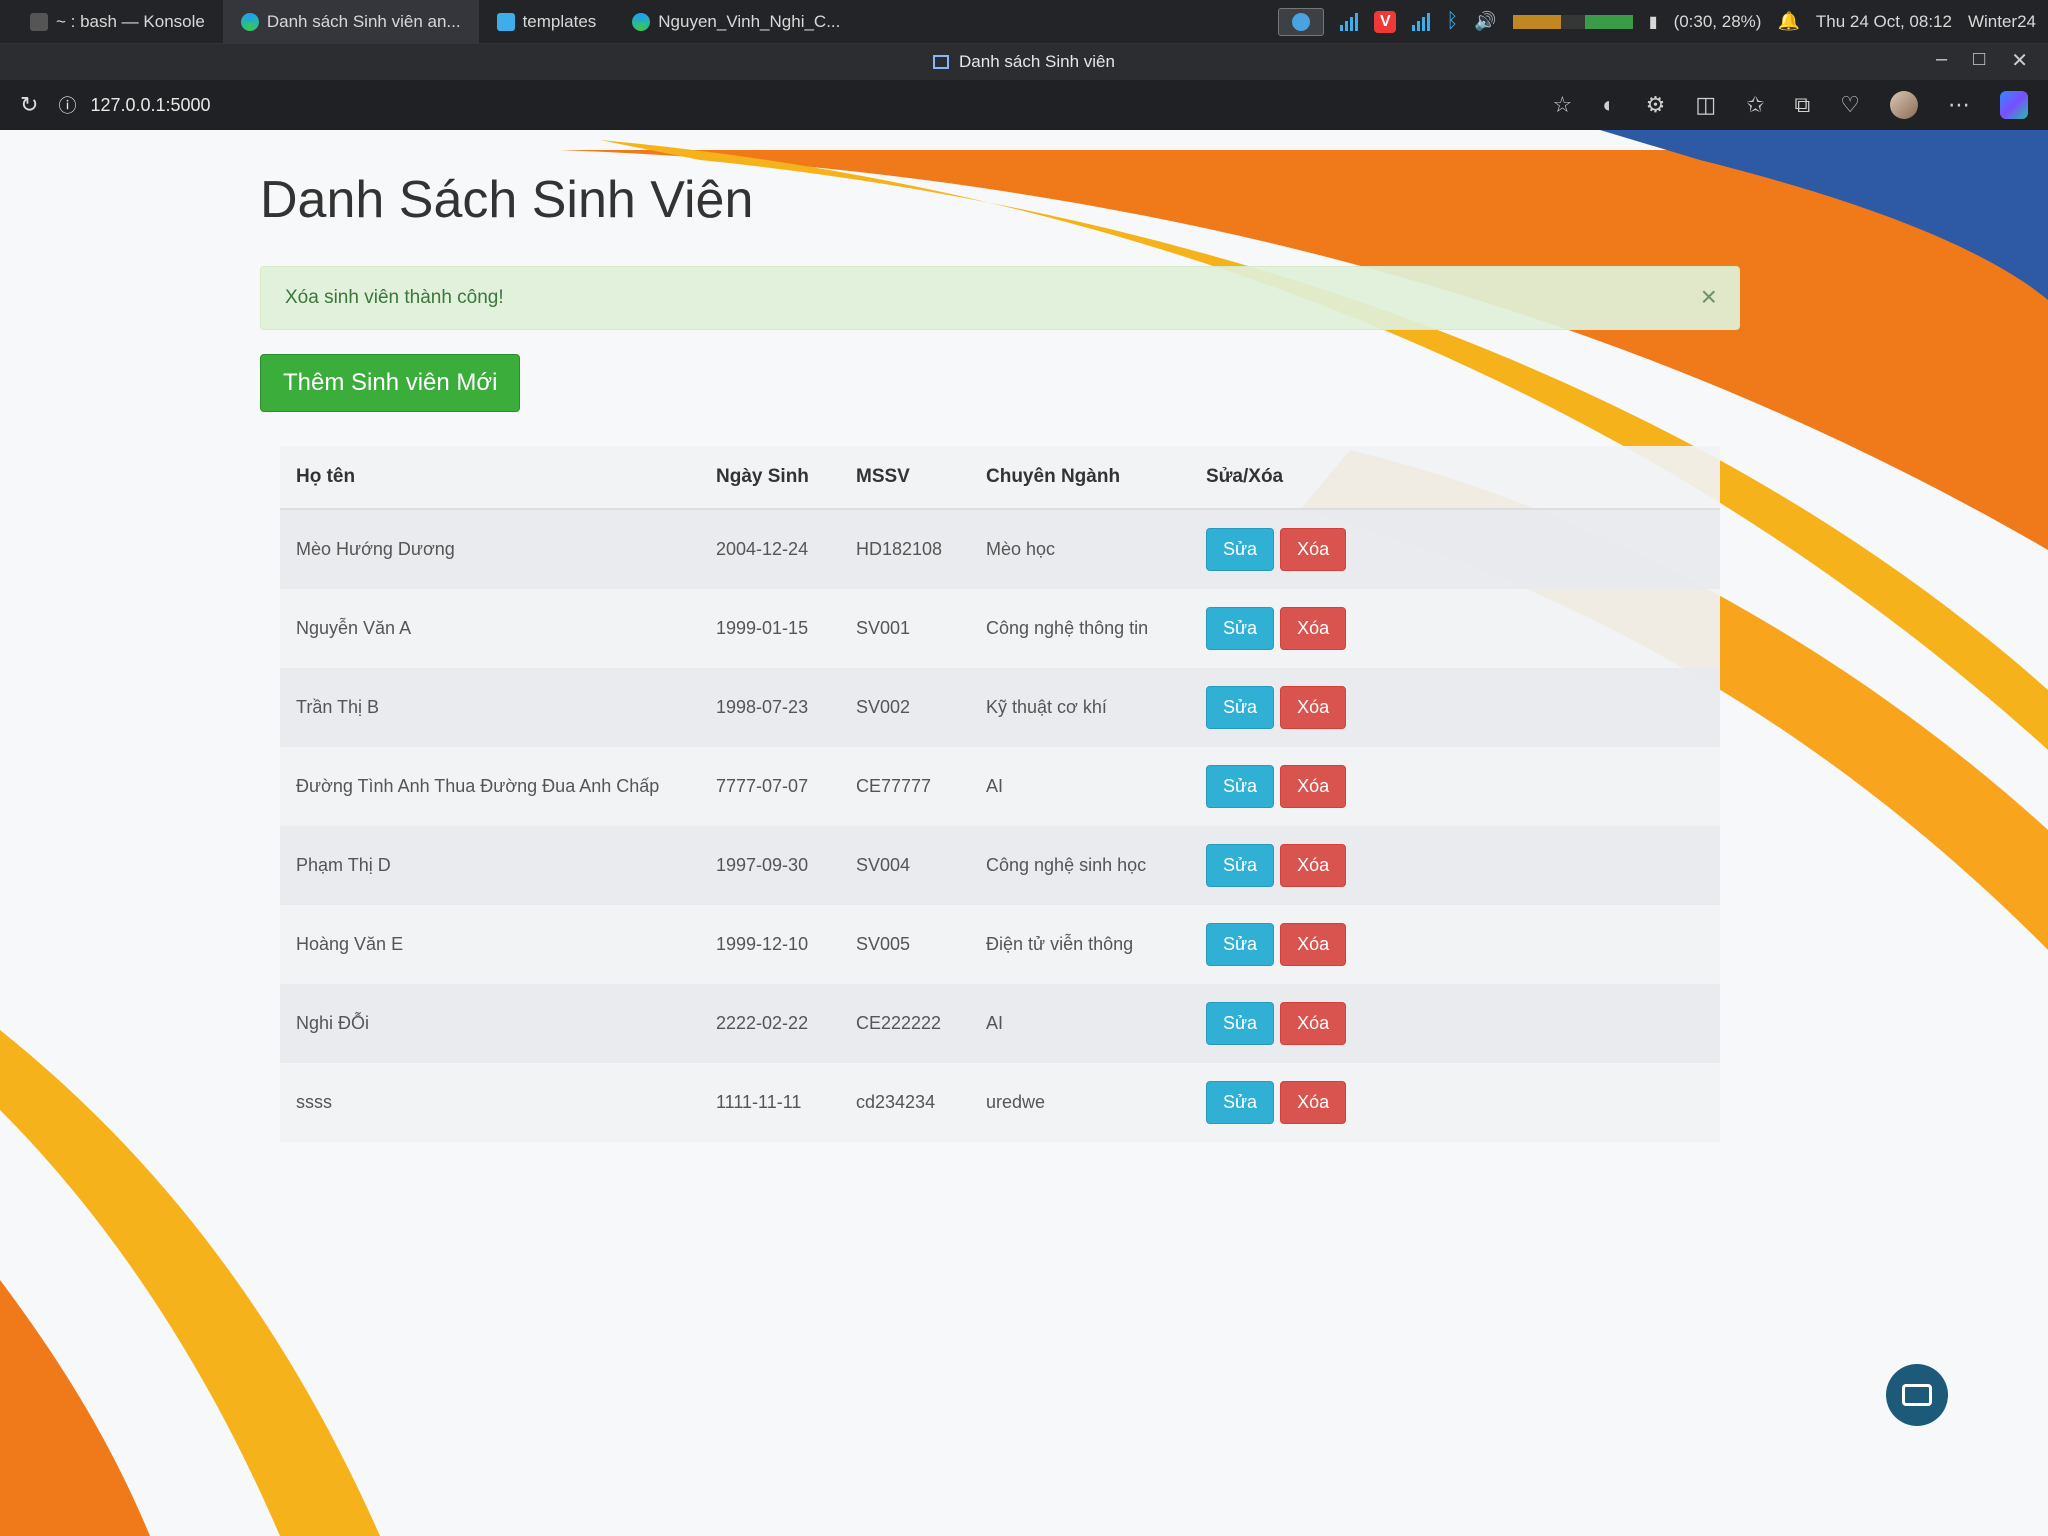 The width and height of the screenshot is (2048, 1536). Describe the element at coordinates (1452, 21) in the screenshot. I see `bluetooth-icon: ᛒ` at that location.